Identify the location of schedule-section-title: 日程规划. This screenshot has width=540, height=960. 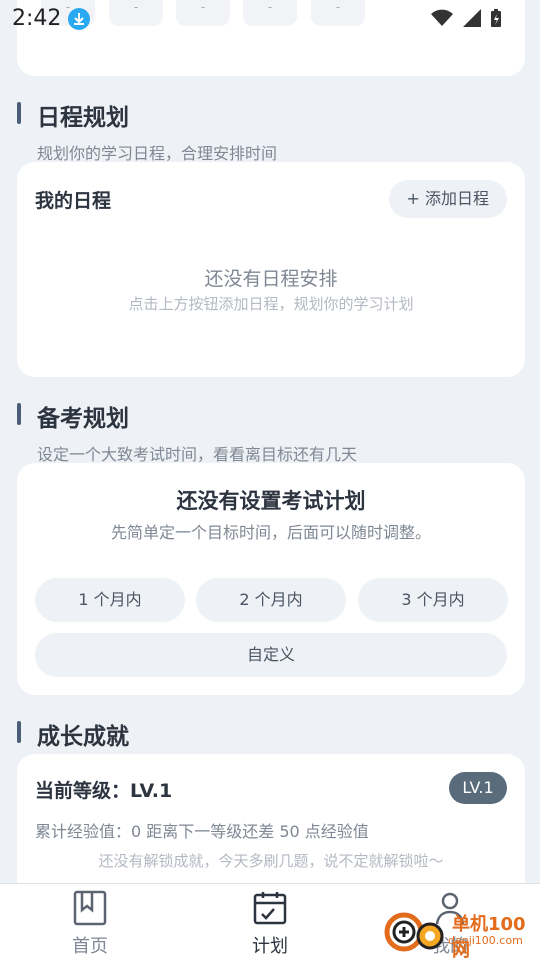
(73, 115).